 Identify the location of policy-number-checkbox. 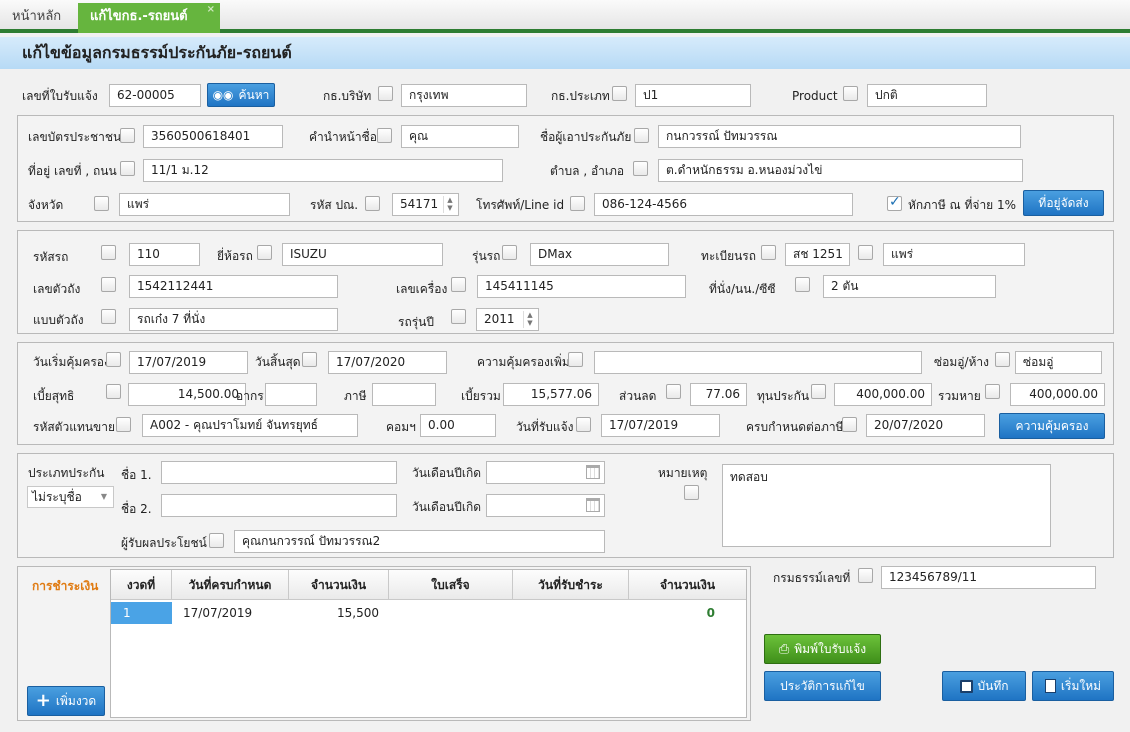
(865, 575).